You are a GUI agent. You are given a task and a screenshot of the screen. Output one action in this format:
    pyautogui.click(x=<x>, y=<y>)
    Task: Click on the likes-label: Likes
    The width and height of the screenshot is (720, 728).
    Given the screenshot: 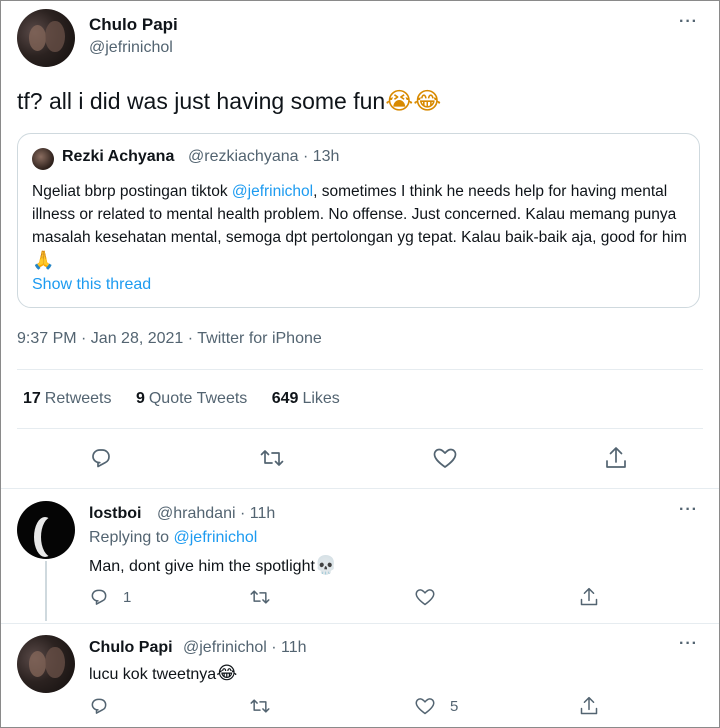 What is the action you would take?
    pyautogui.click(x=321, y=398)
    